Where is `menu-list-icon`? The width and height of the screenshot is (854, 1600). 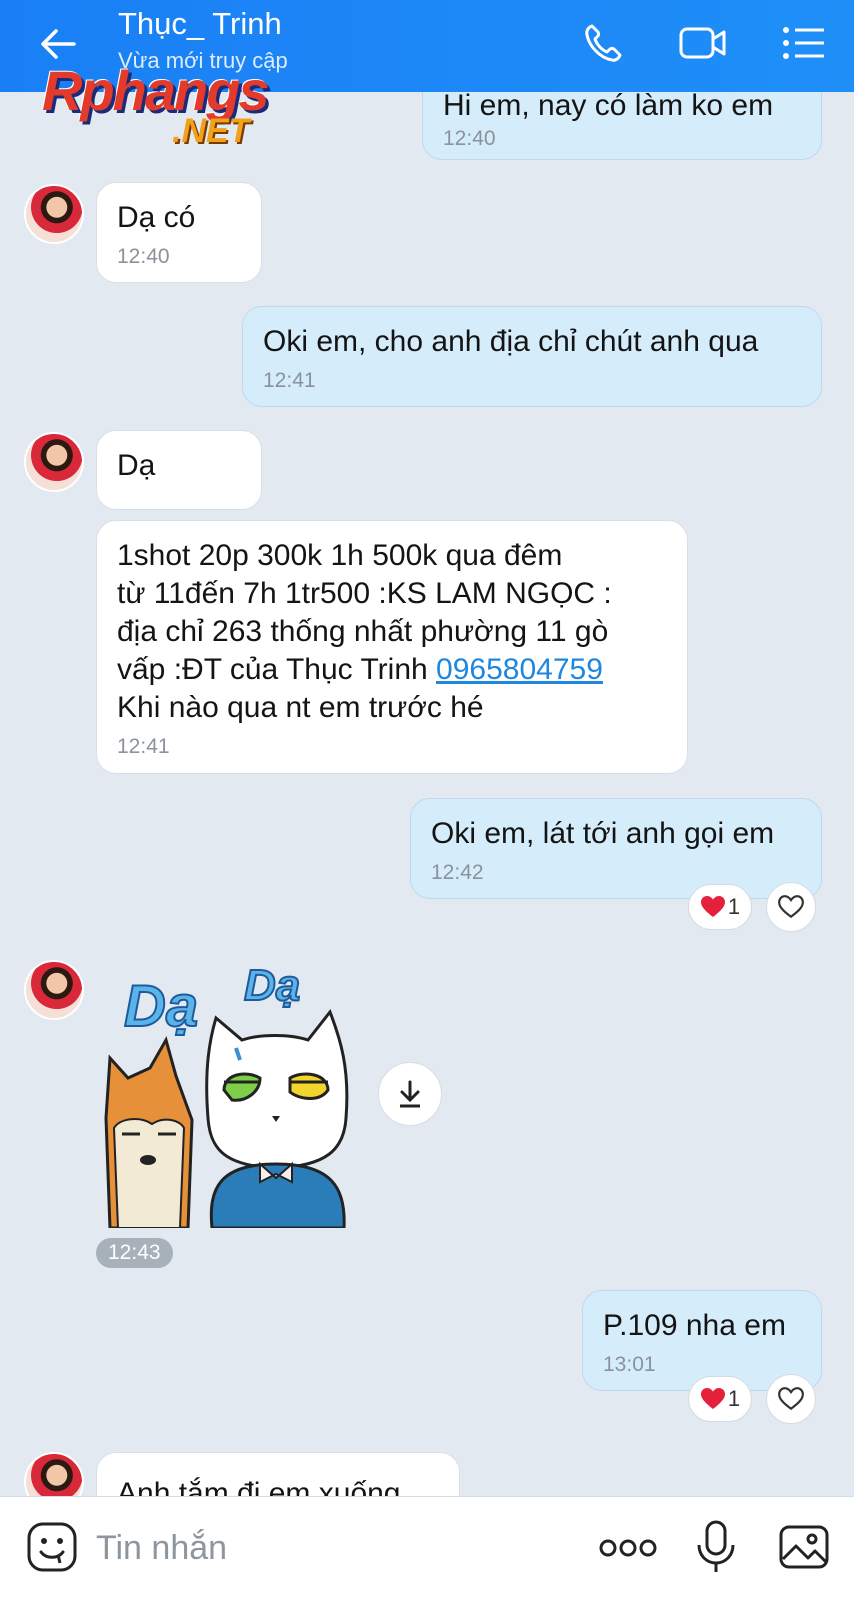 menu-list-icon is located at coordinates (805, 43).